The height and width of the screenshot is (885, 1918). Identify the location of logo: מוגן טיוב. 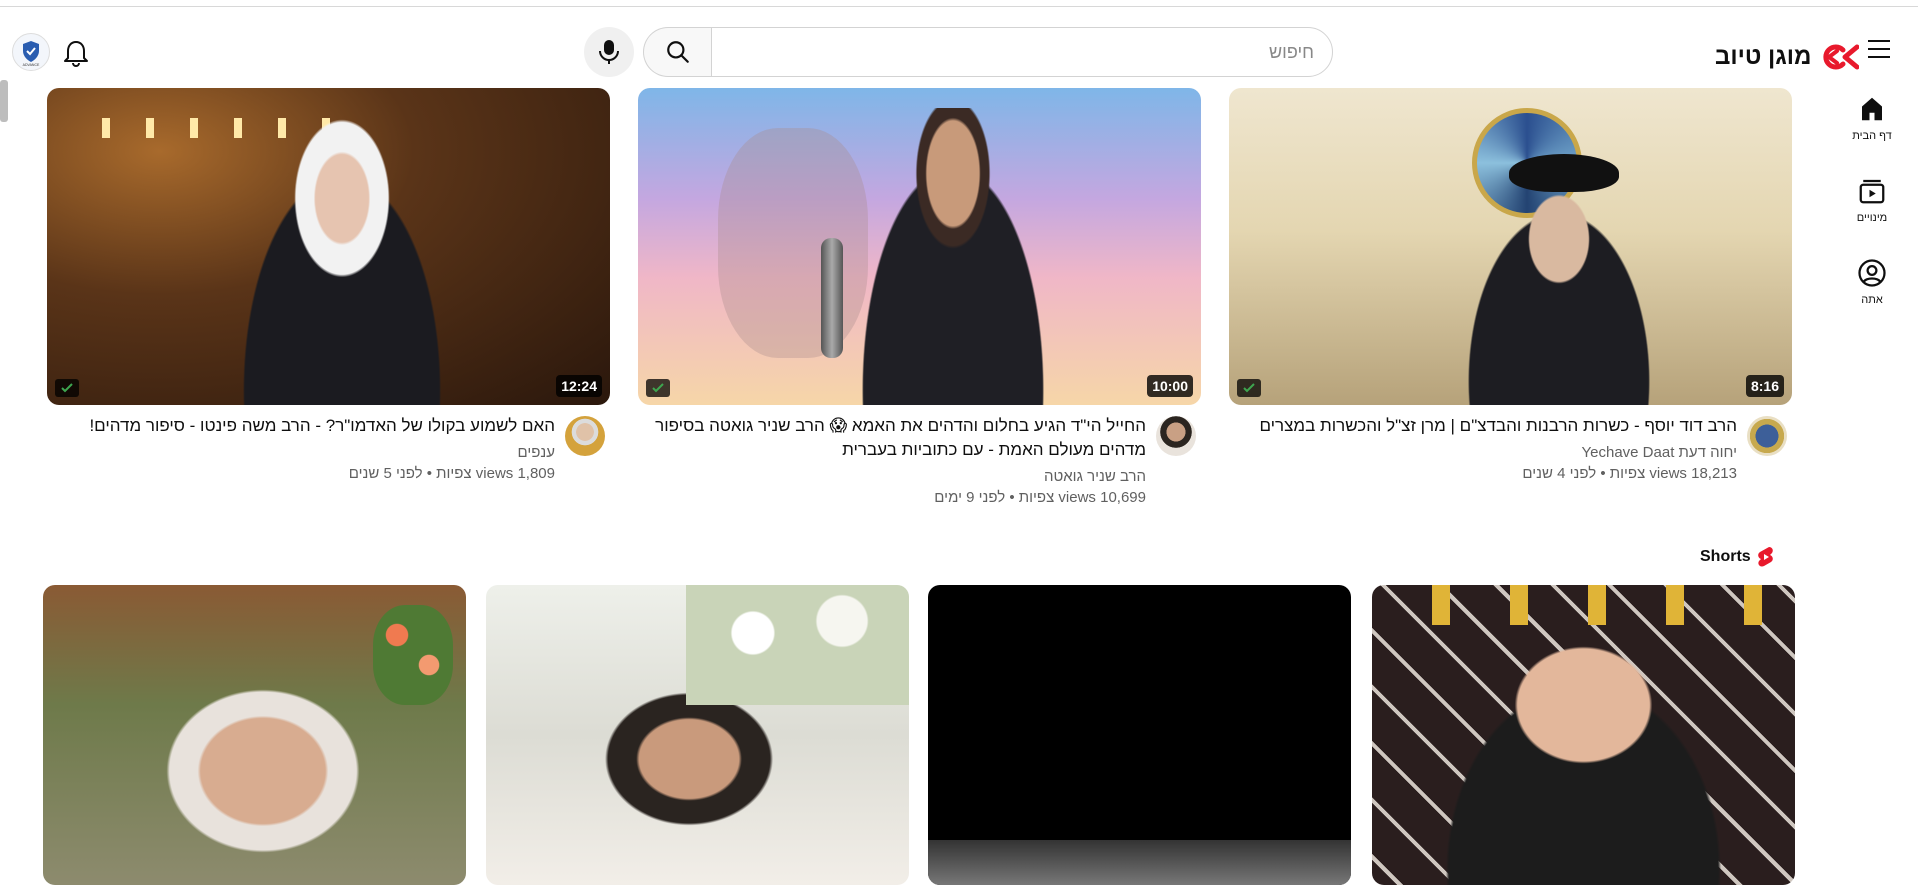
(1787, 57).